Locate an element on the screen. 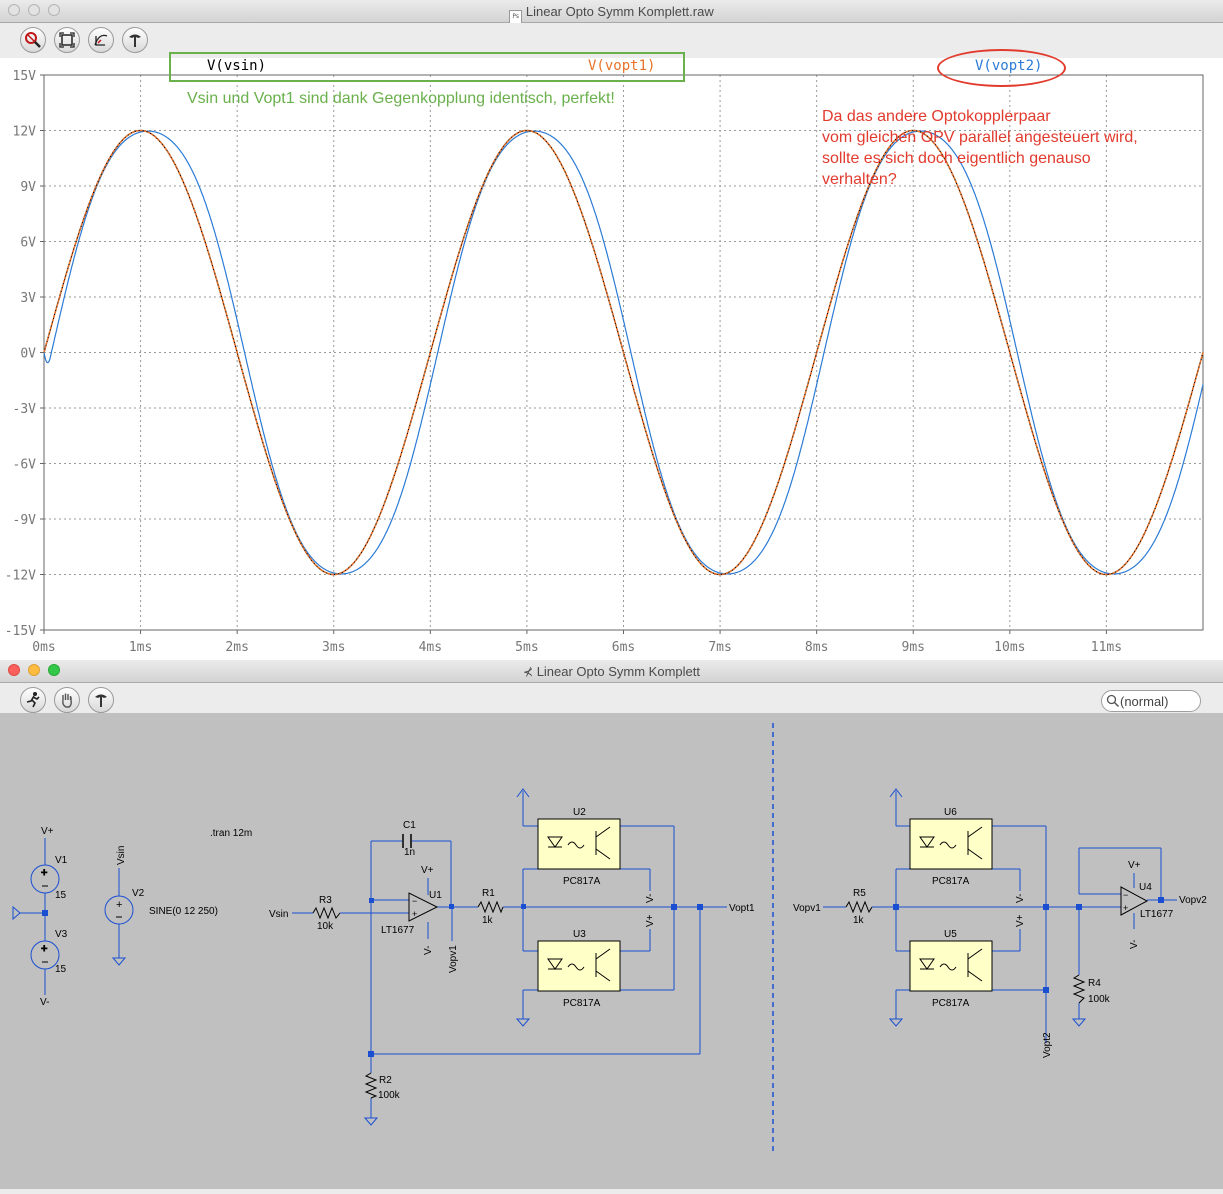  autorange-button is located at coordinates (67, 40).